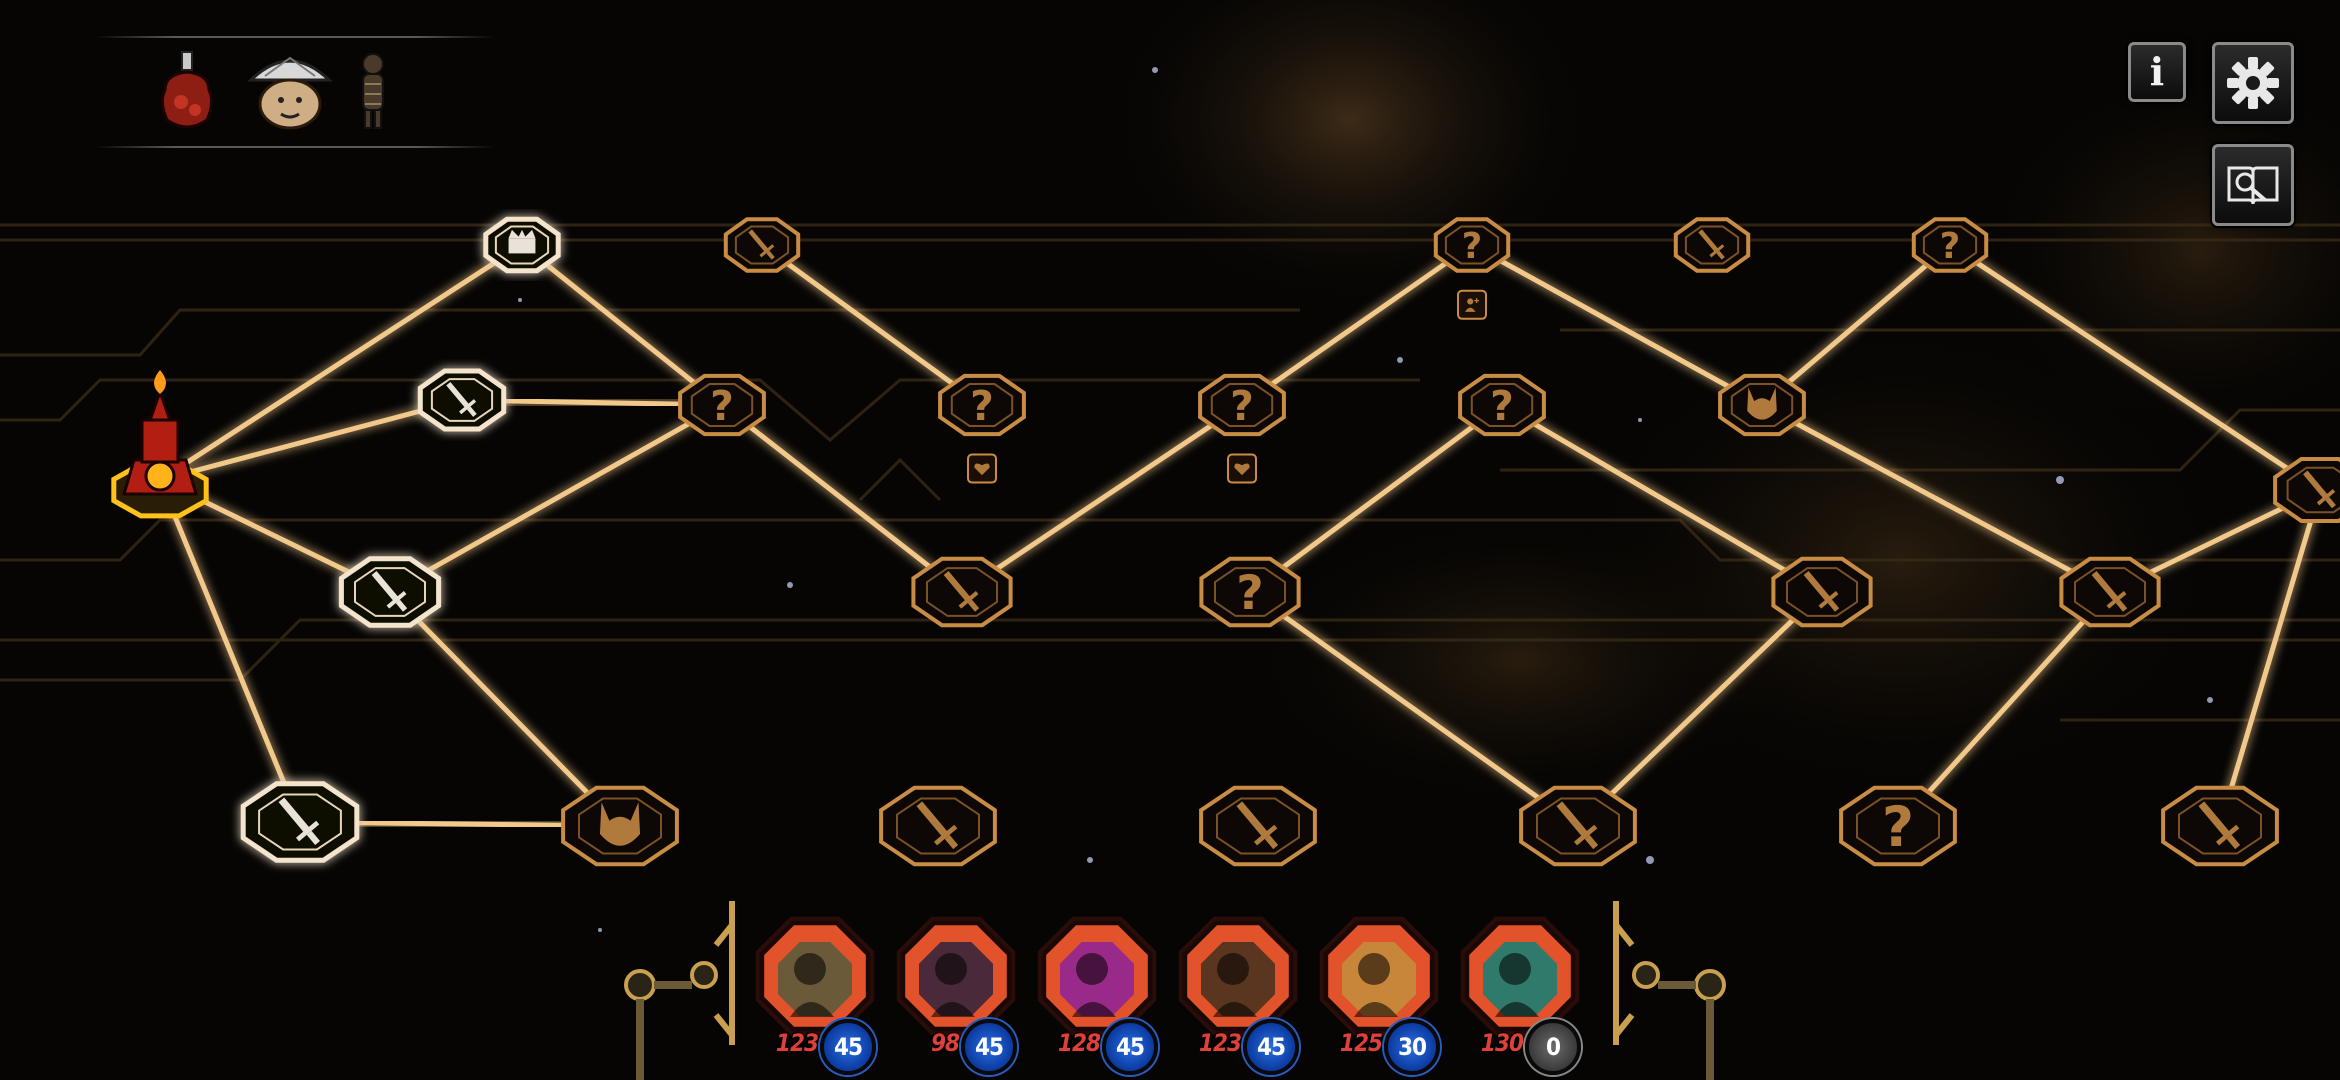 The height and width of the screenshot is (1080, 2340). Describe the element at coordinates (1079, 1043) in the screenshot. I see `hero-hp: 128` at that location.